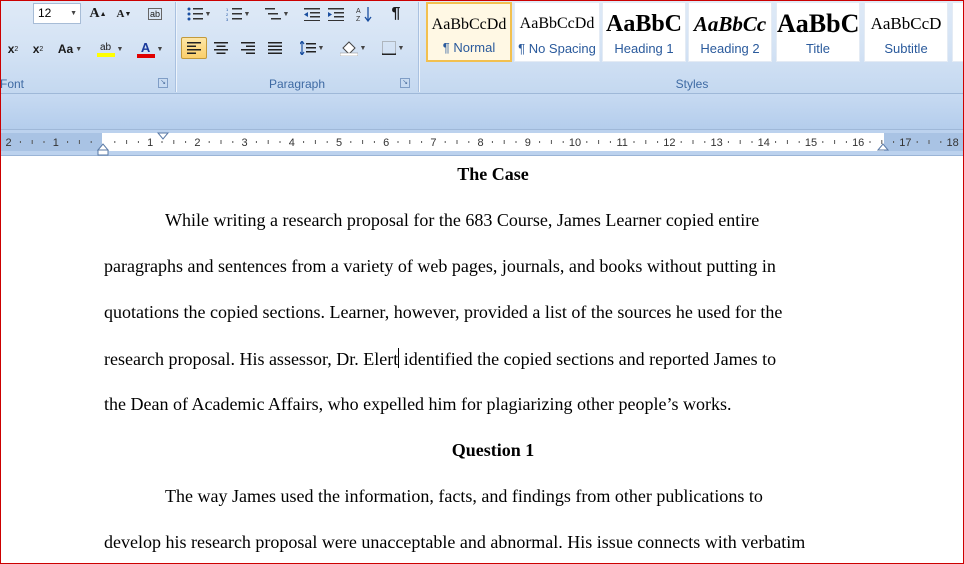 This screenshot has width=964, height=564. Describe the element at coordinates (958, 32) in the screenshot. I see `style-gallery-overflow` at that location.